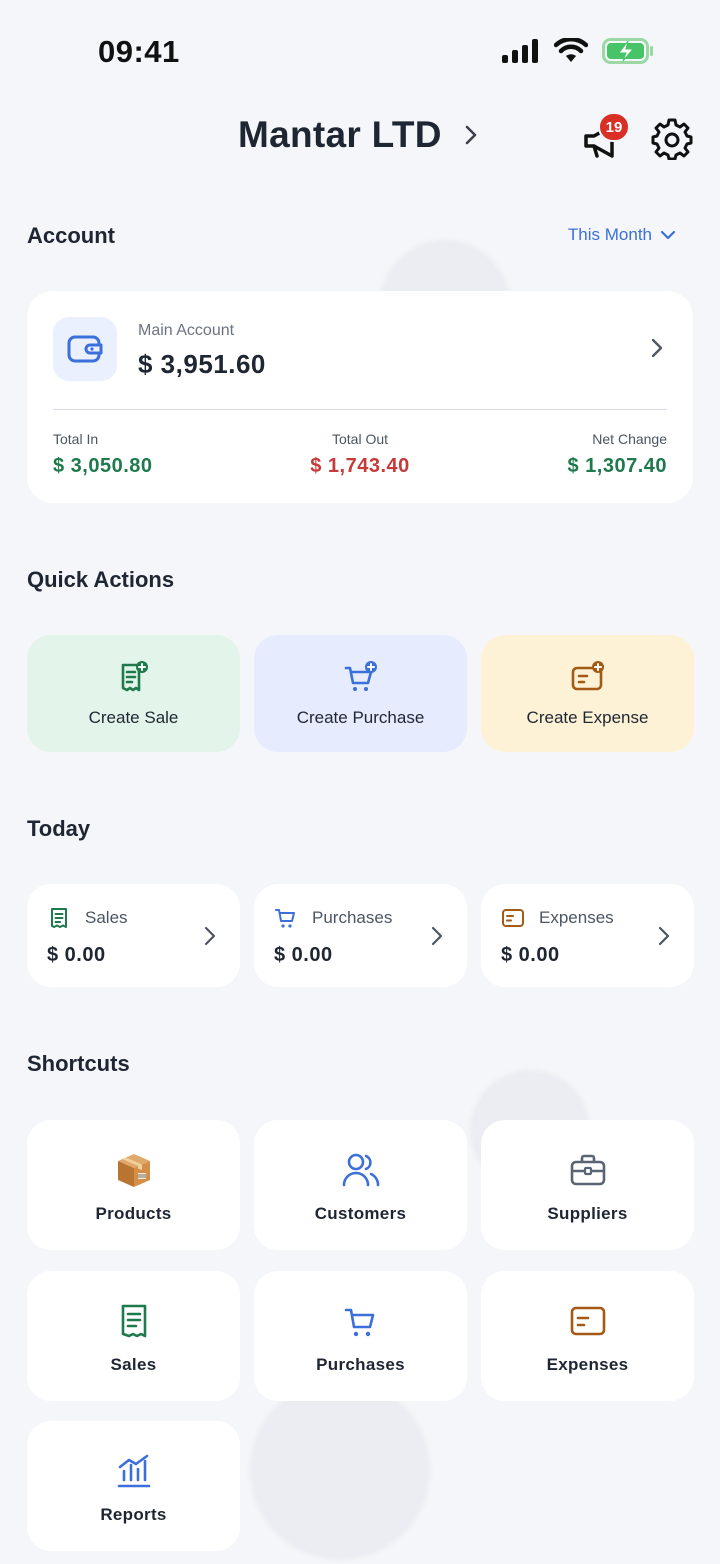  I want to click on shortcut-expenses: Expenses, so click(587, 1336).